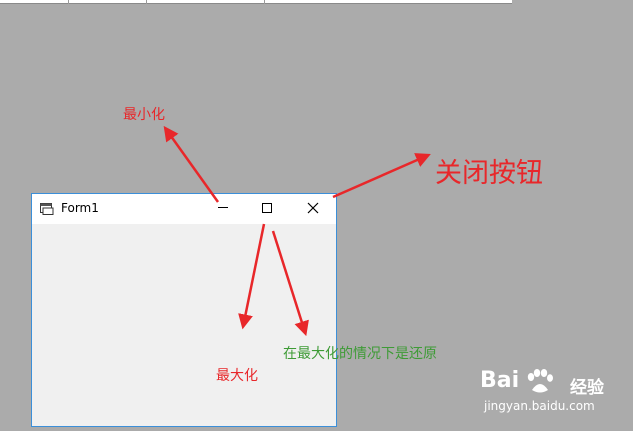  What do you see at coordinates (144, 115) in the screenshot?
I see `minimize-annotation: 最小化` at bounding box center [144, 115].